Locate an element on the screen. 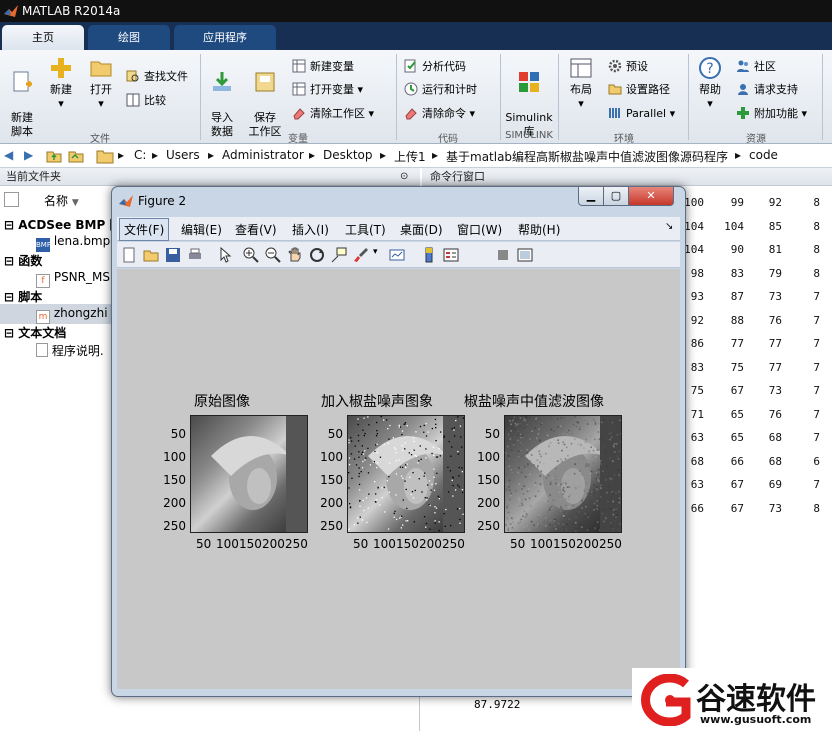 Image resolution: width=832 pixels, height=731 pixels. run-and-time-button: 运行和计时 is located at coordinates (440, 91).